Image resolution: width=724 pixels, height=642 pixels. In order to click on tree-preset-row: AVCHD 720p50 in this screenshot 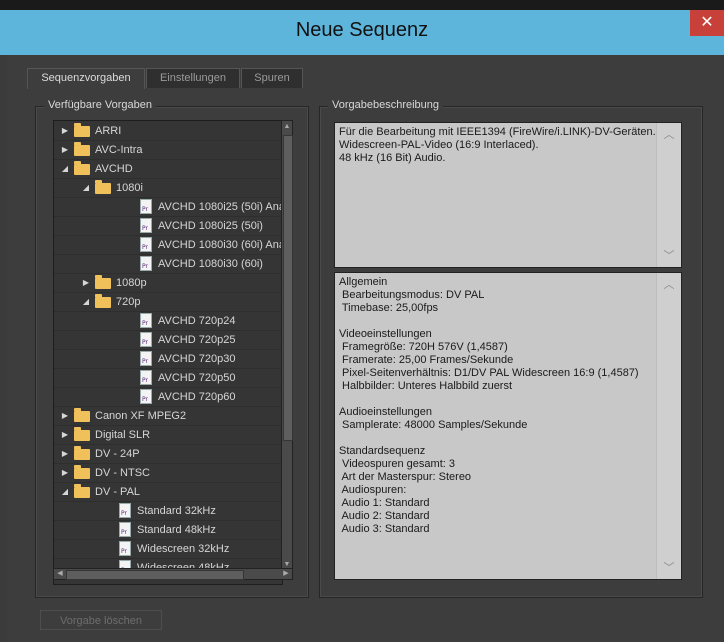, I will do `click(168, 378)`.